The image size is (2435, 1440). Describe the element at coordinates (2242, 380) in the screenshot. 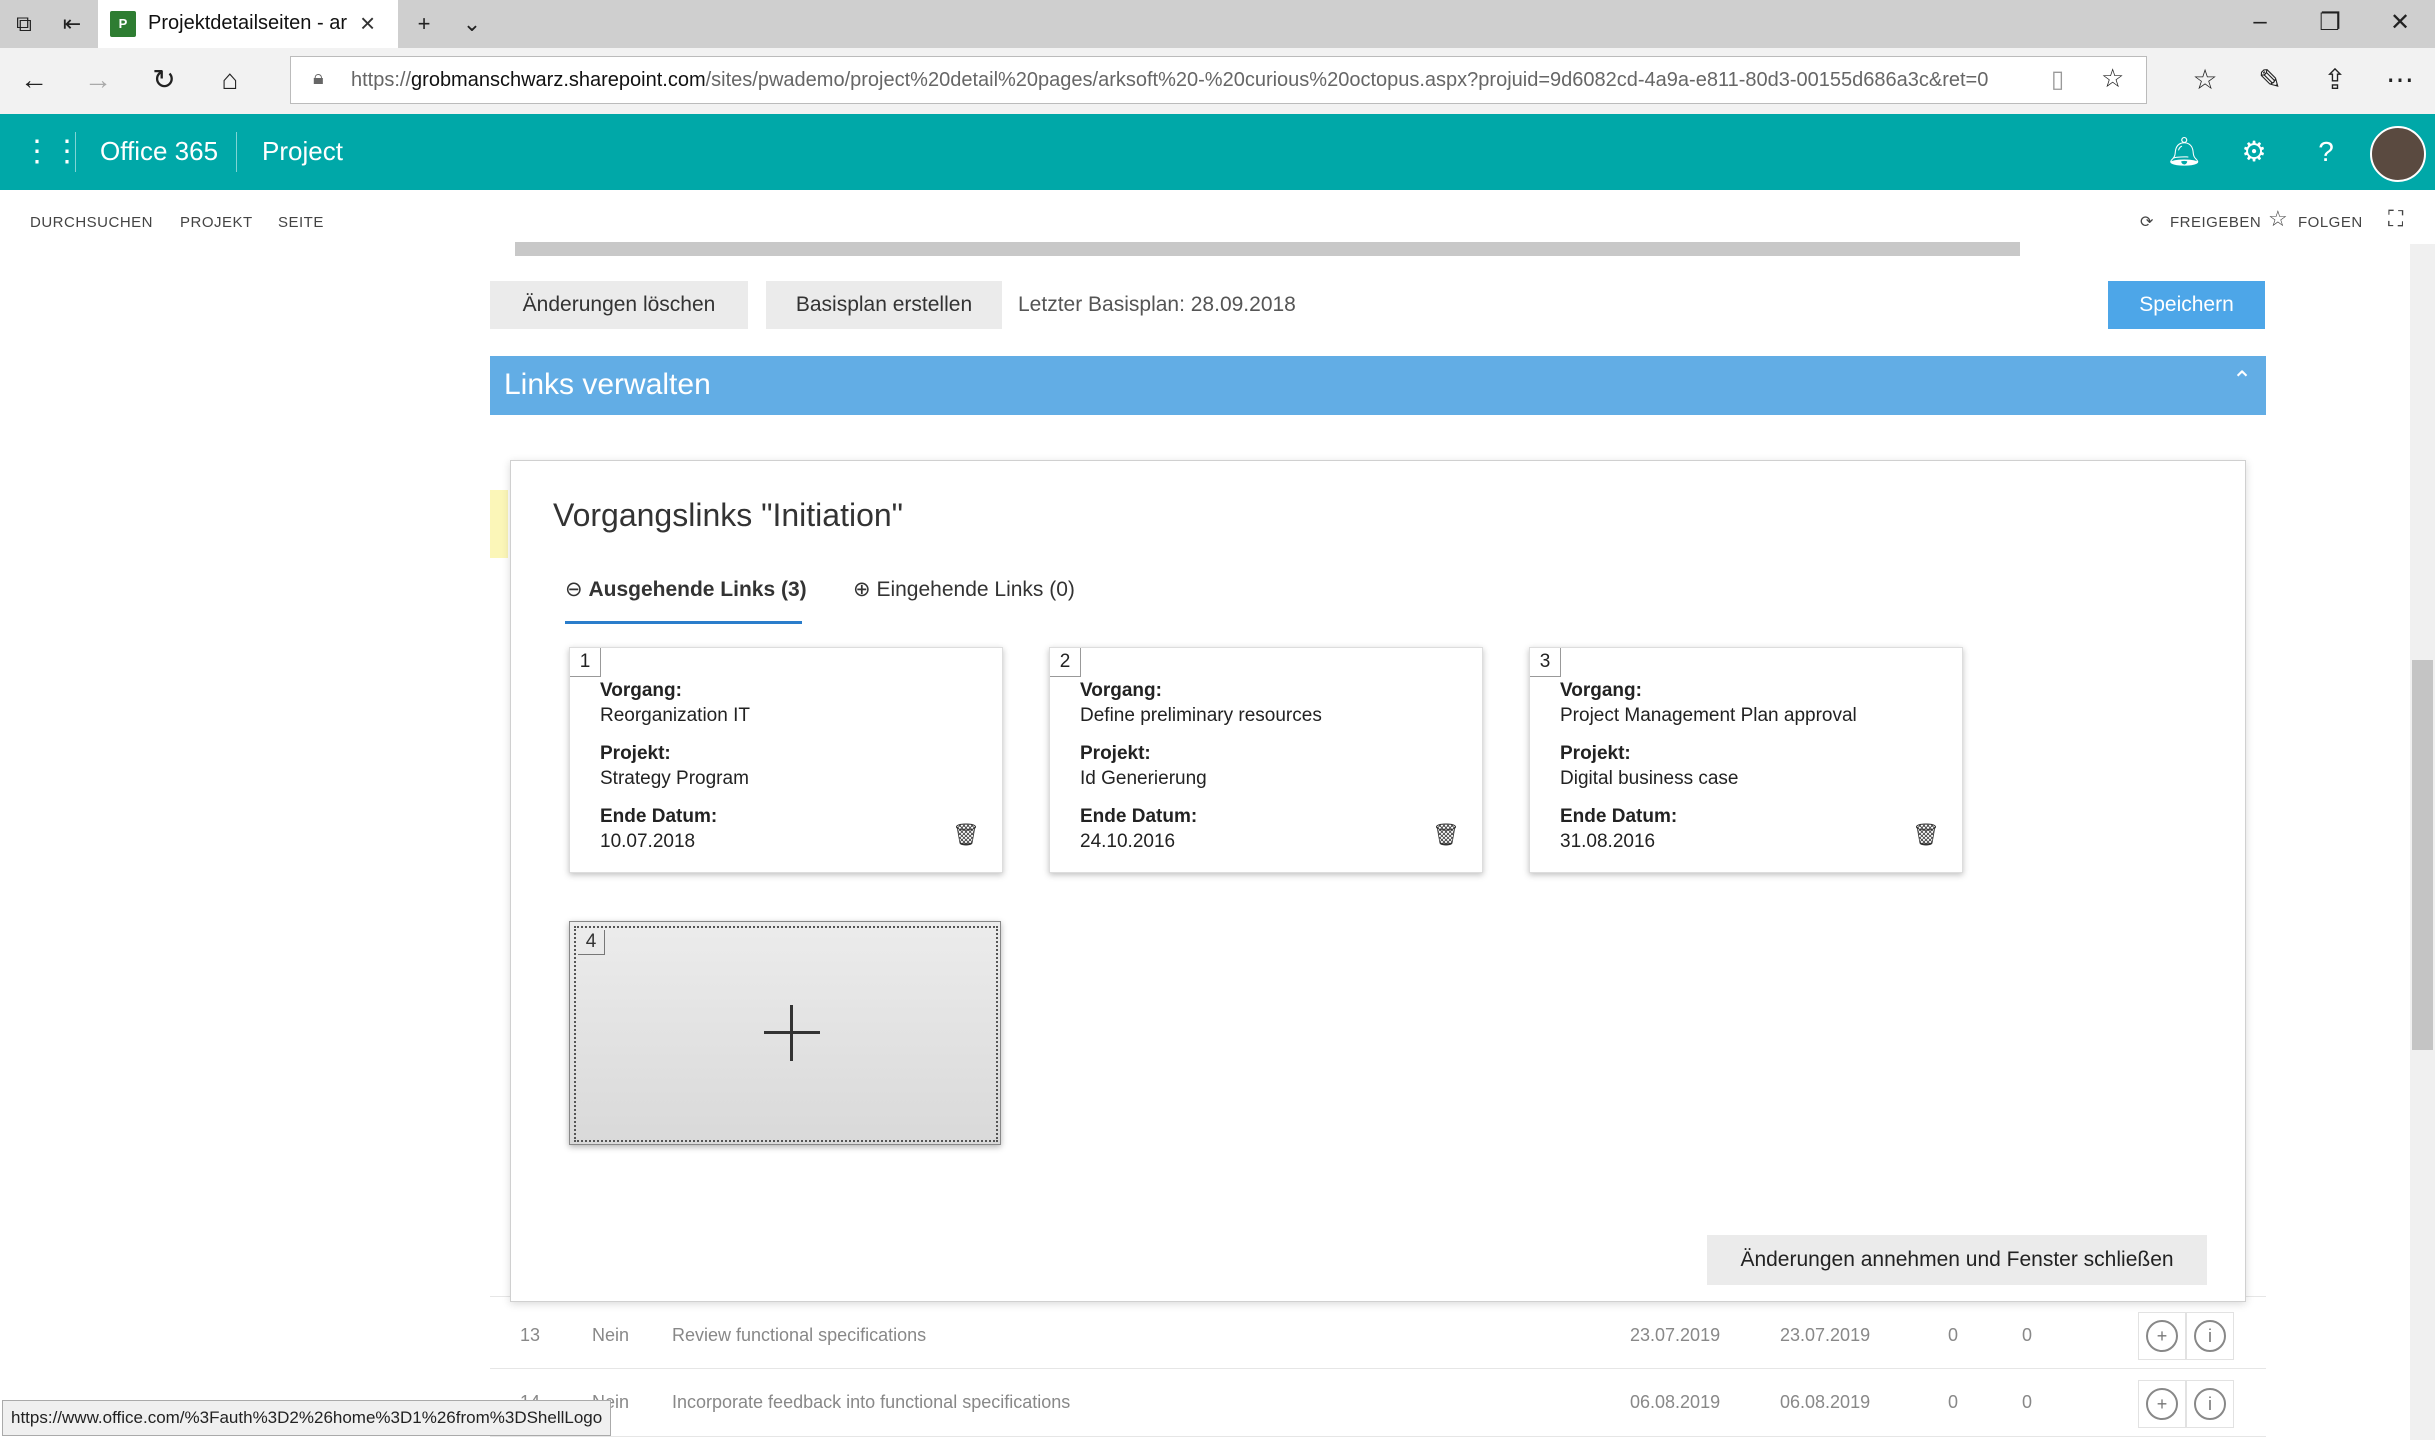

I see `chevron-up-icon: ⌃` at that location.